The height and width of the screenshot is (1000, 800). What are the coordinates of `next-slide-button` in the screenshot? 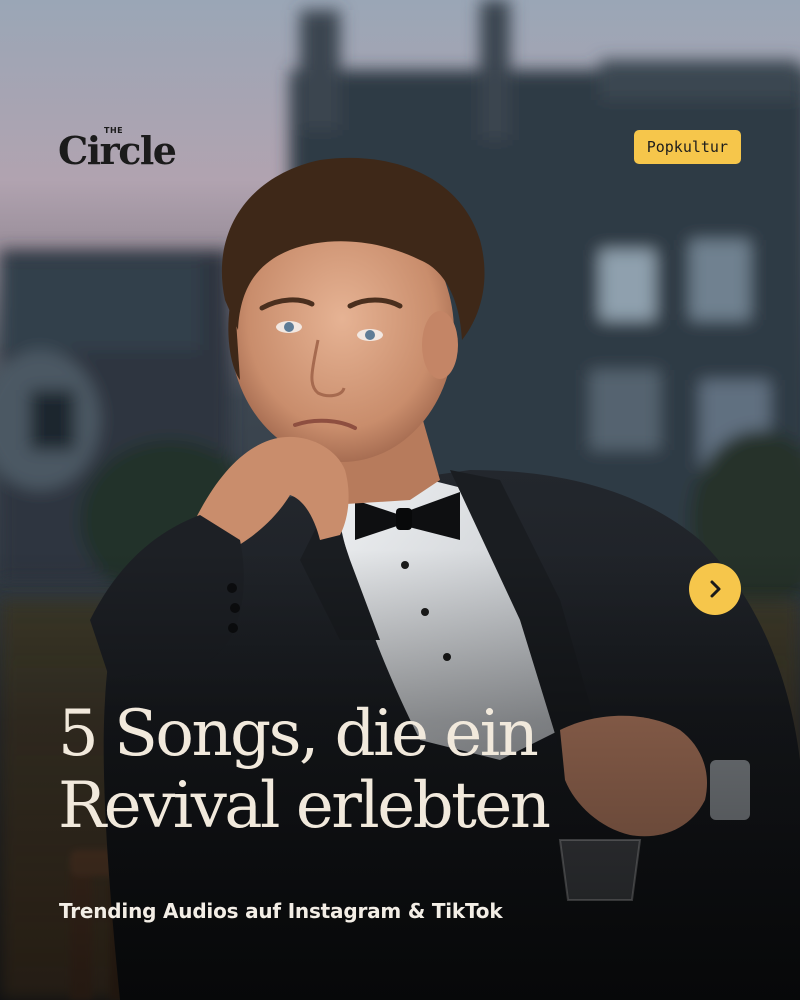 It's located at (715, 589).